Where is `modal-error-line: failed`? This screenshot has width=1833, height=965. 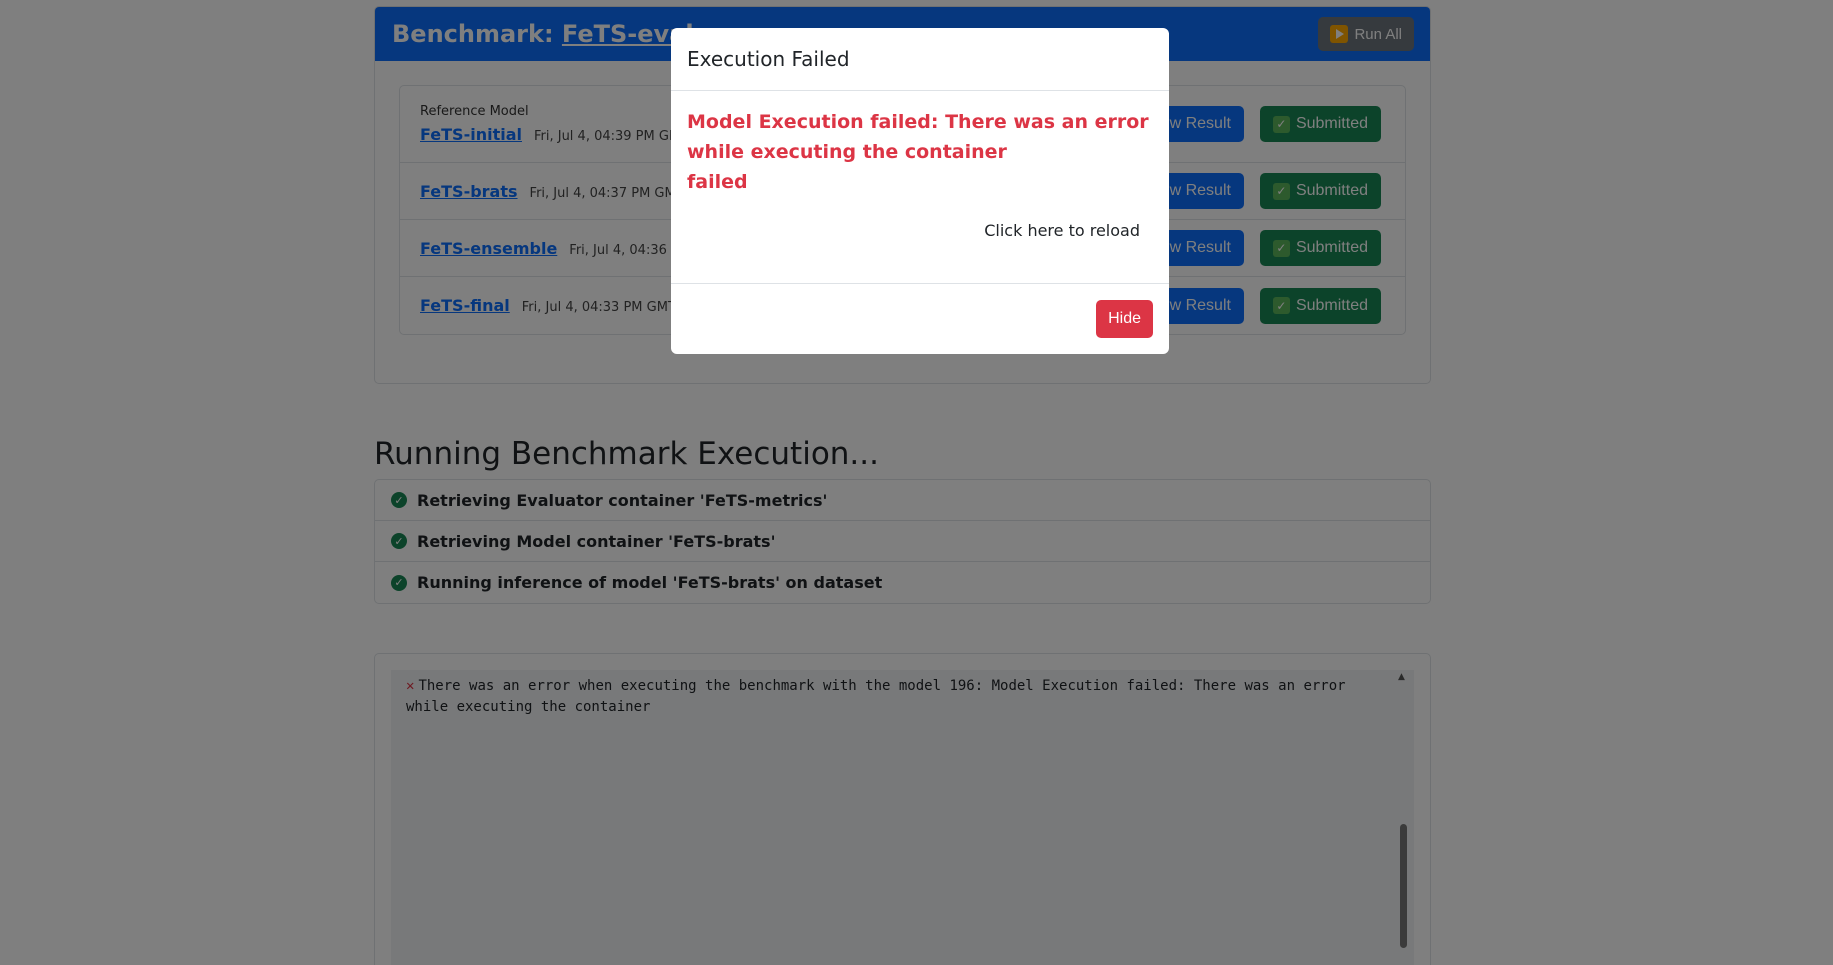 modal-error-line: failed is located at coordinates (717, 182).